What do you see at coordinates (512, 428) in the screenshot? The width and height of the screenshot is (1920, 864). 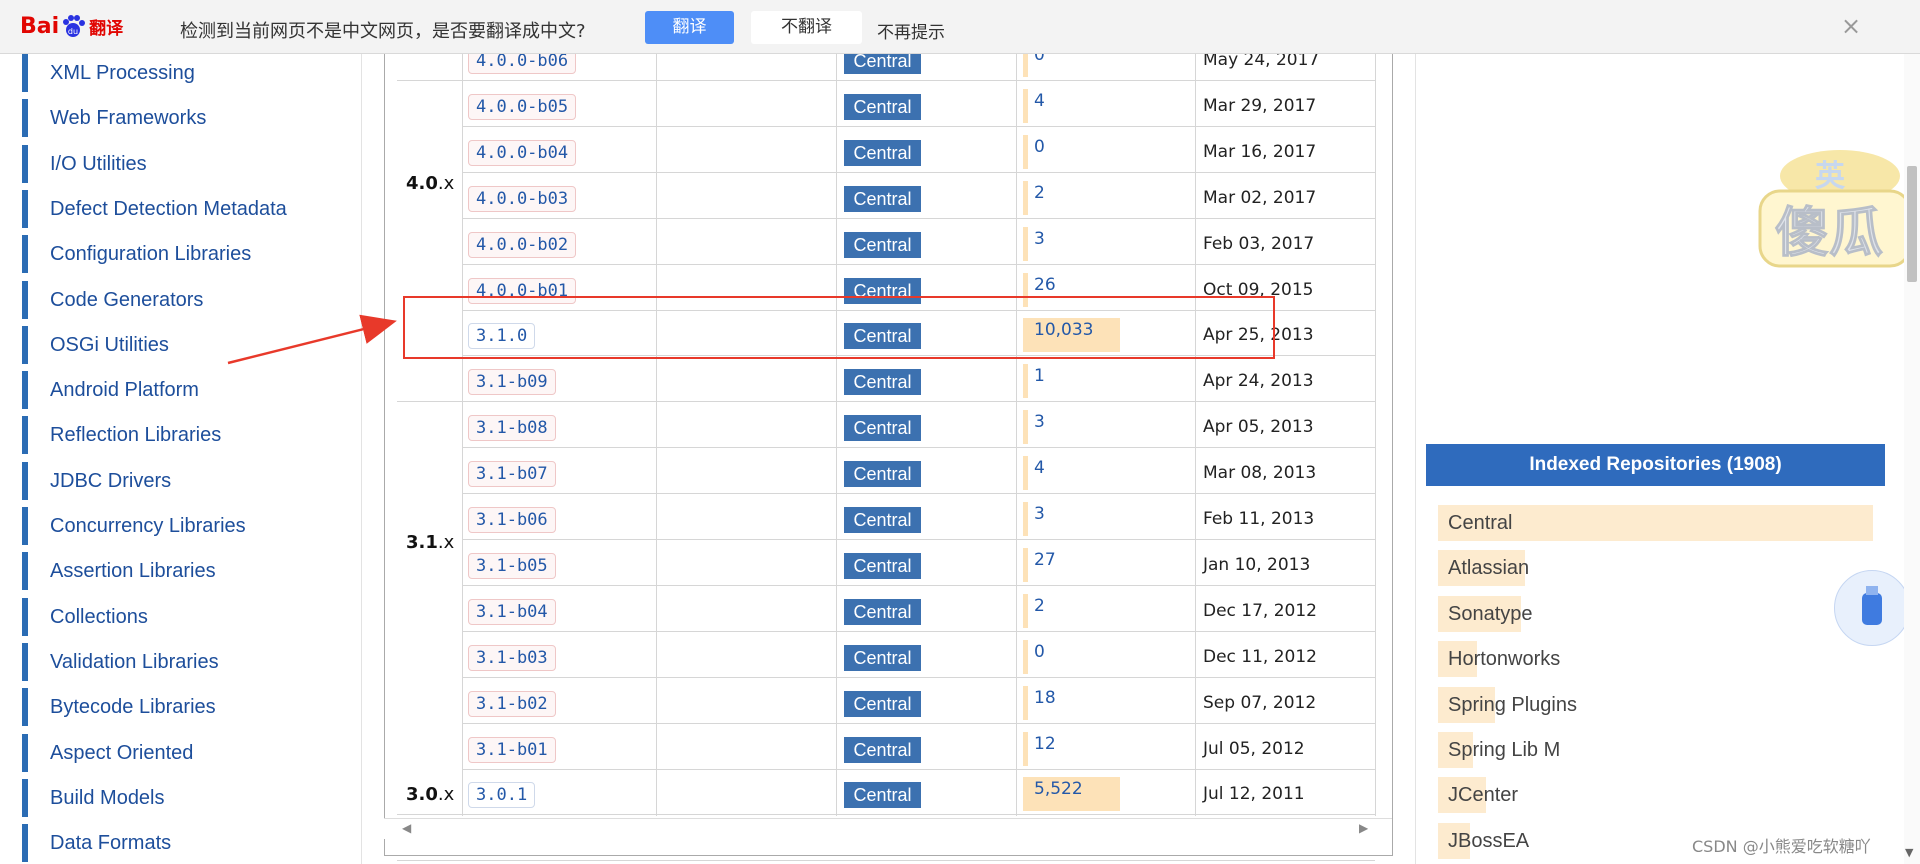 I see `version-link: 3.1-b08` at bounding box center [512, 428].